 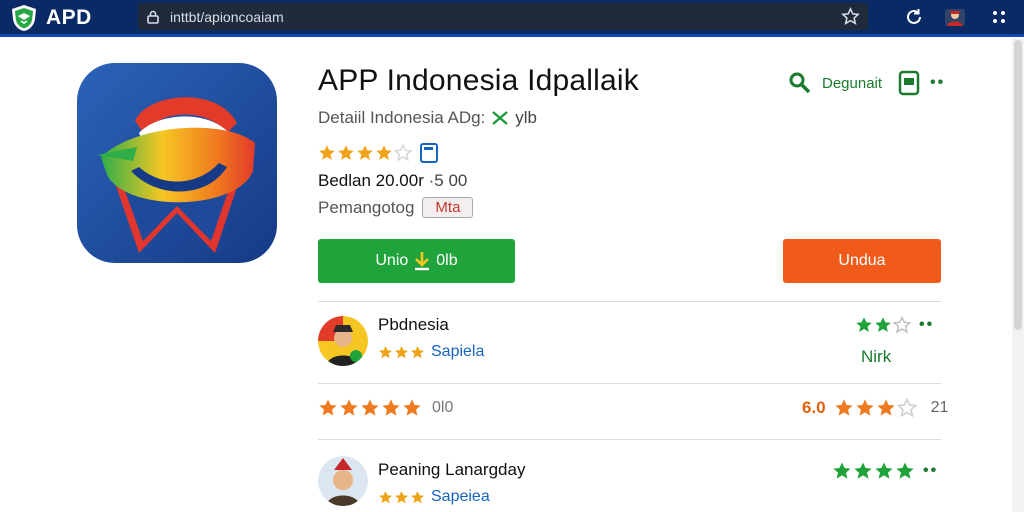 I want to click on top-actions: Degunait ••, so click(x=866, y=83).